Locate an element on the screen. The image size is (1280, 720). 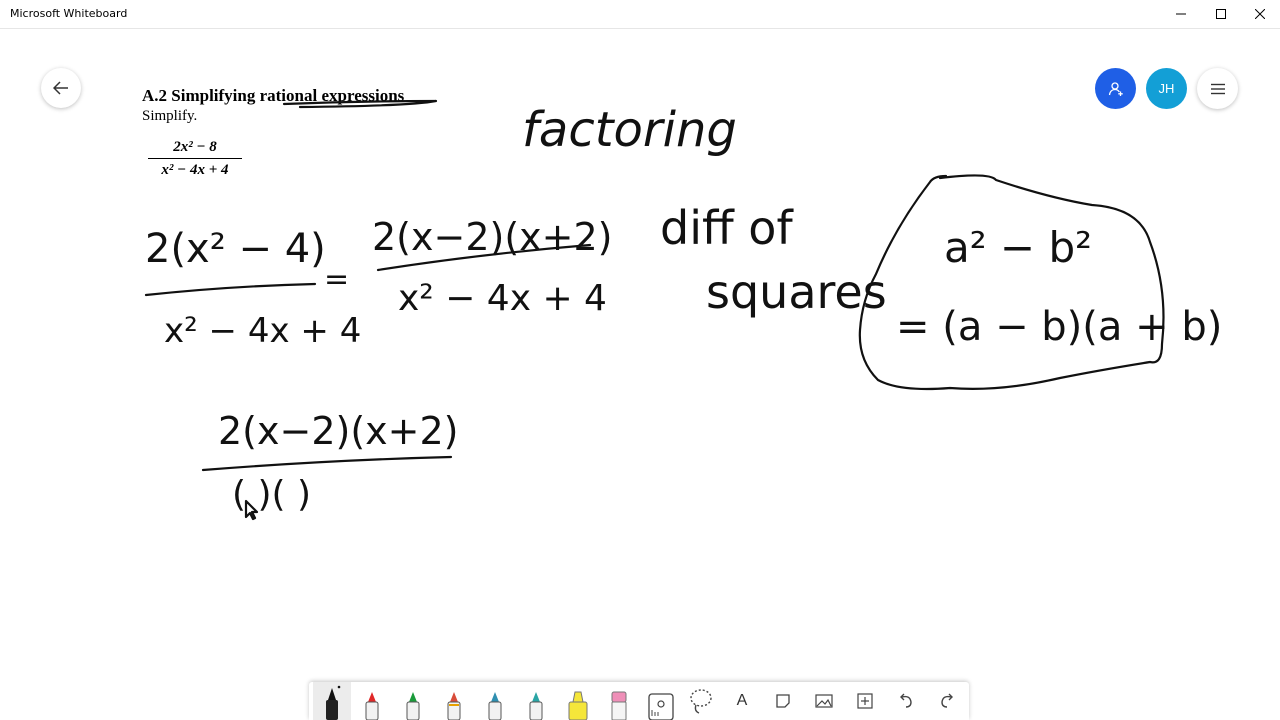
tool-note is located at coordinates (783, 701).